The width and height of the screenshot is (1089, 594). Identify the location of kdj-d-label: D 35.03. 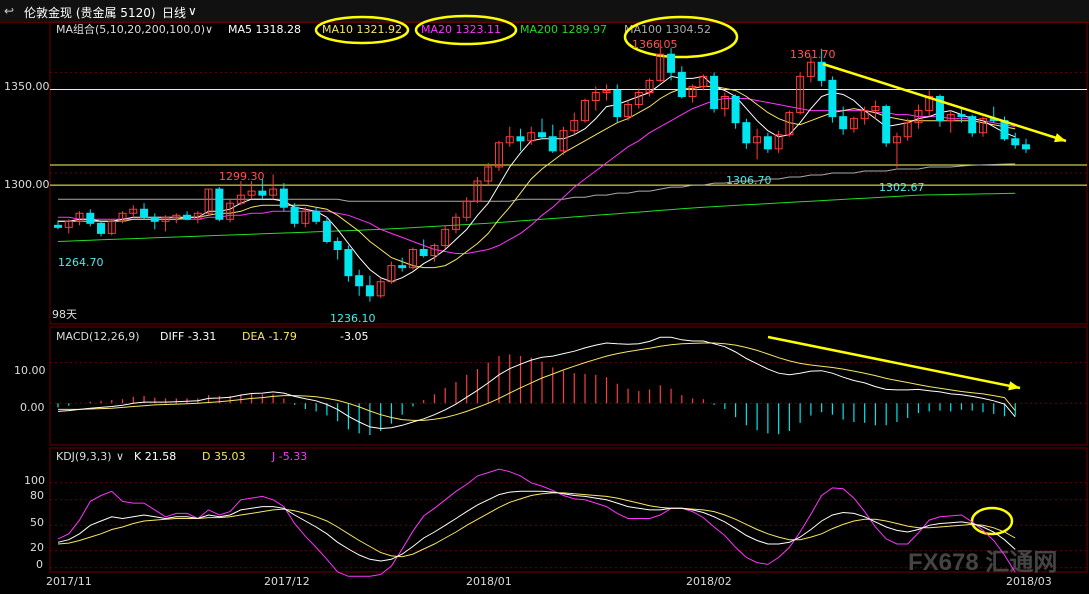
(223, 456).